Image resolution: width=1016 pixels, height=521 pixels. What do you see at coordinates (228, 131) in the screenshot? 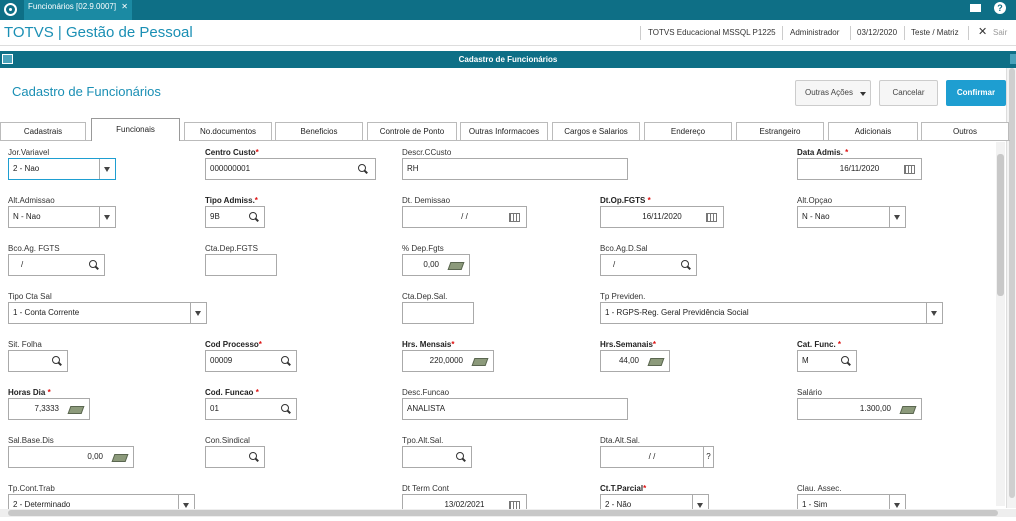
I see `tab-no-documentos: No.documentos` at bounding box center [228, 131].